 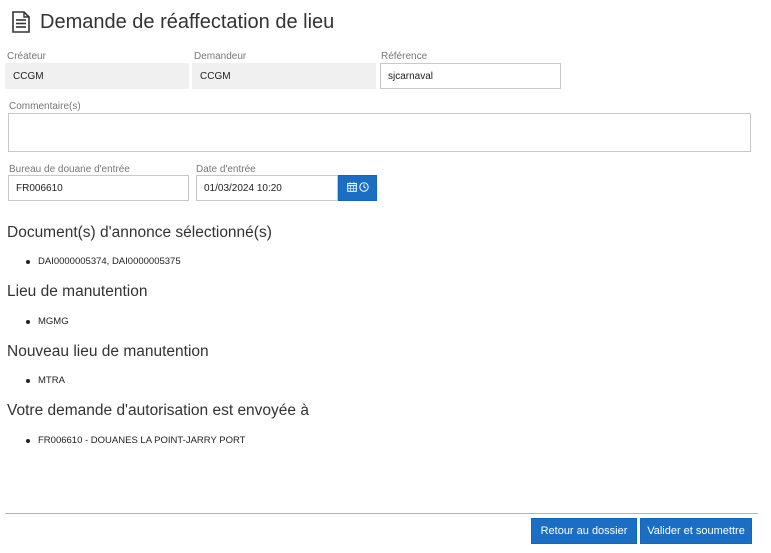 I want to click on demandeur-field: CCGM, so click(x=284, y=76).